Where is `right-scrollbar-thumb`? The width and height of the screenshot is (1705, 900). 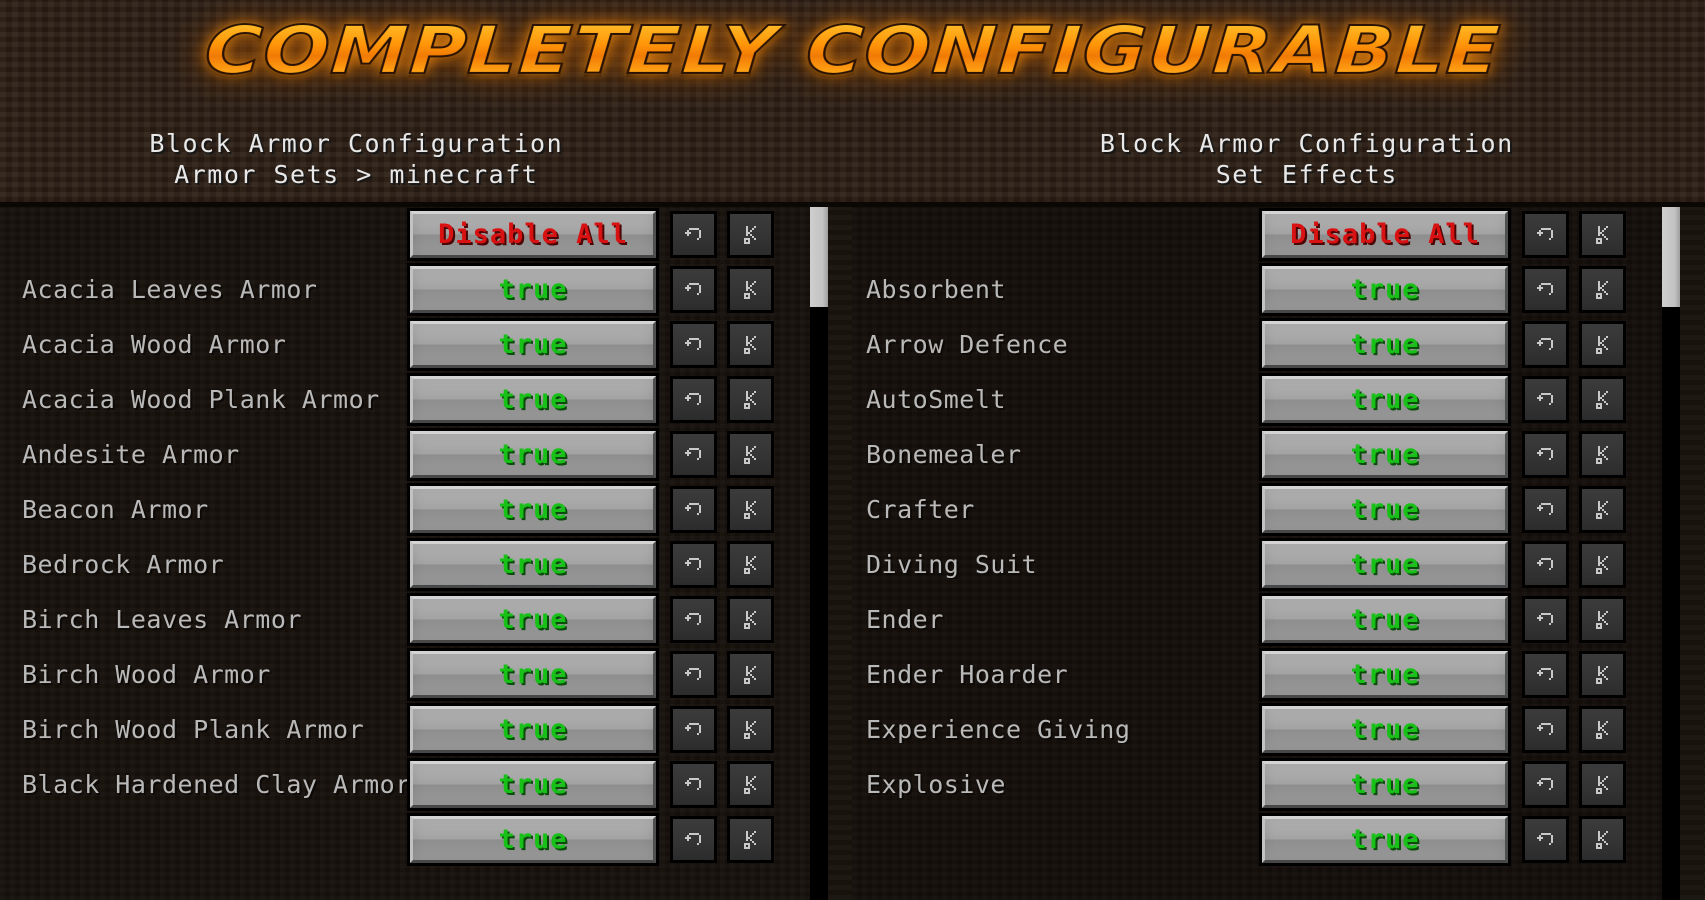
right-scrollbar-thumb is located at coordinates (1671, 257).